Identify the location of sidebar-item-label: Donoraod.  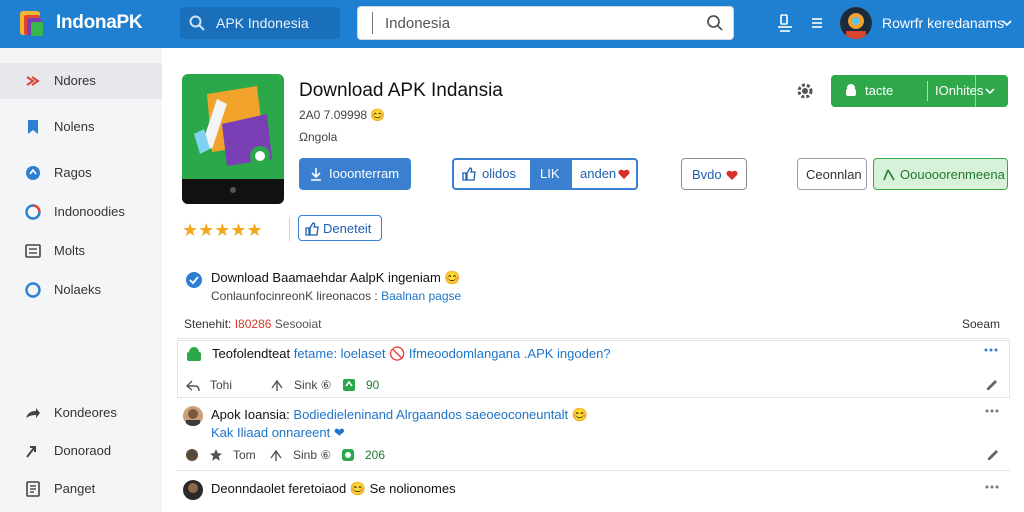
(83, 450).